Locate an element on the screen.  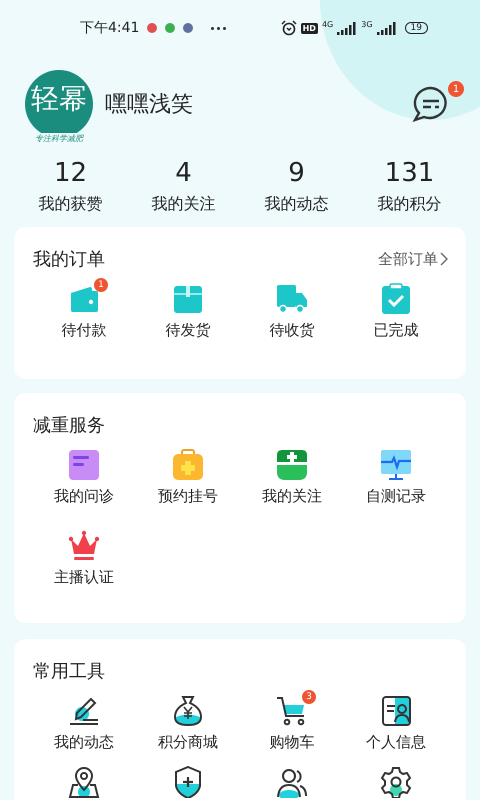
shield-plus-icon is located at coordinates (188, 782).